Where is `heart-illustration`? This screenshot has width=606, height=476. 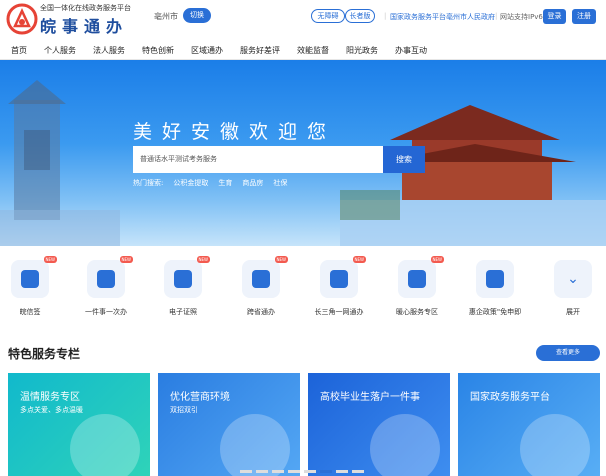 heart-illustration is located at coordinates (105, 445).